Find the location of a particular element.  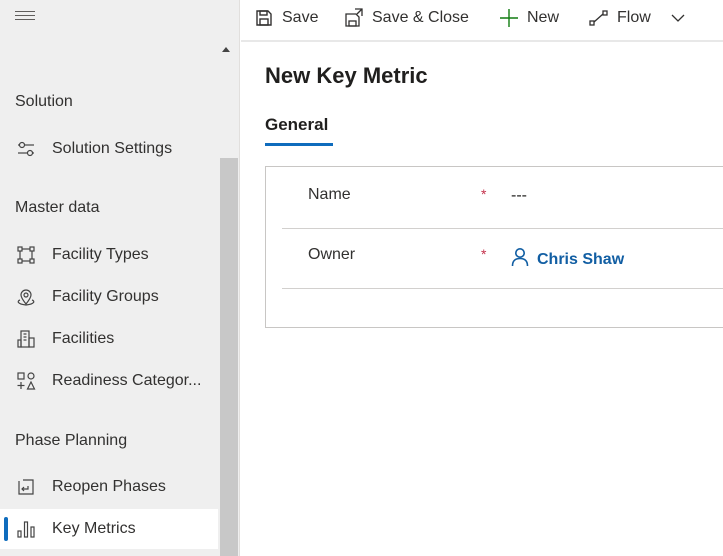

owner-field-label: Owner is located at coordinates (332, 254).